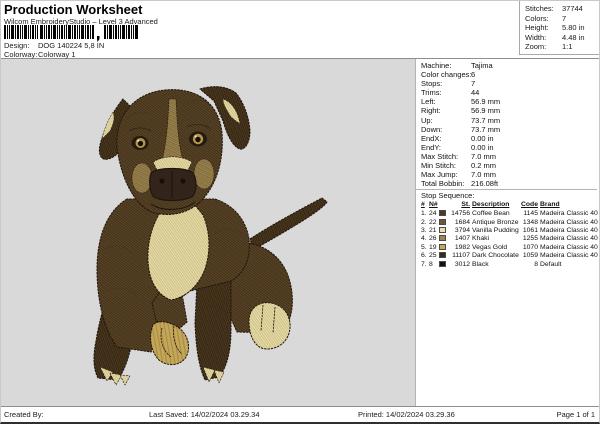  I want to click on machine-info-row: Min Stitch: 0.2 mm, so click(509, 165).